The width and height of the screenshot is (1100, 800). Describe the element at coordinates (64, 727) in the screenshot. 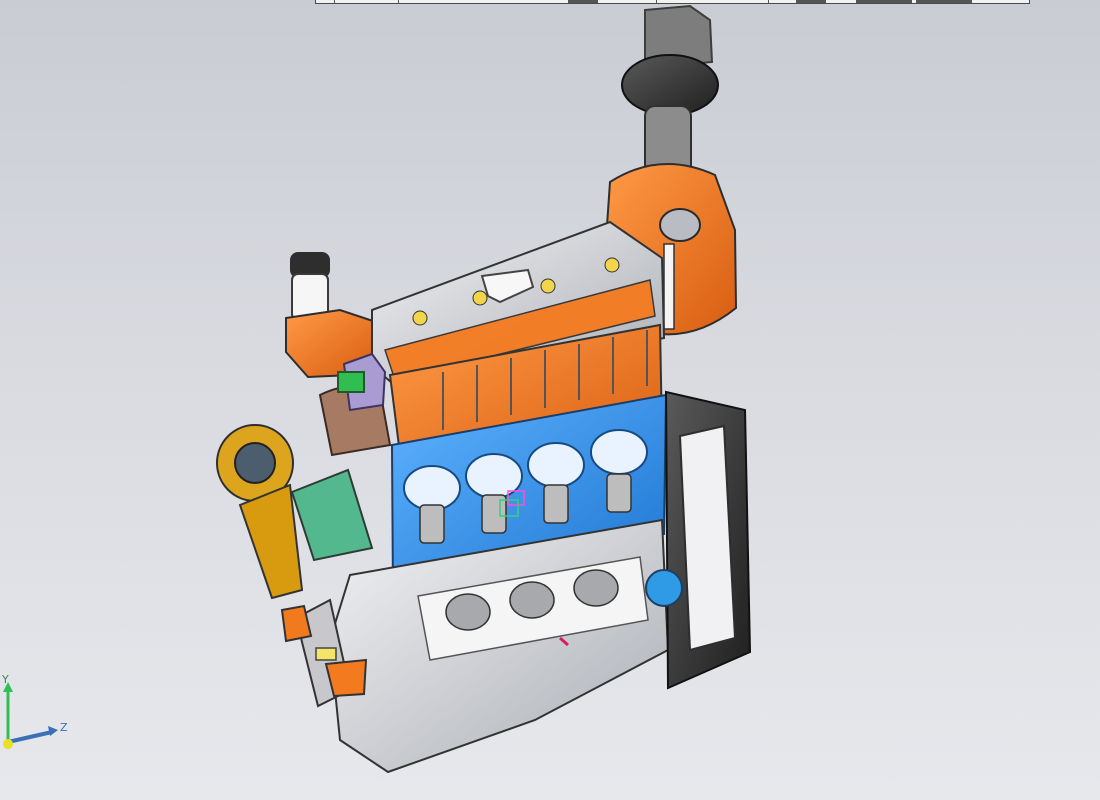

I see `axis-z-label: Z` at that location.